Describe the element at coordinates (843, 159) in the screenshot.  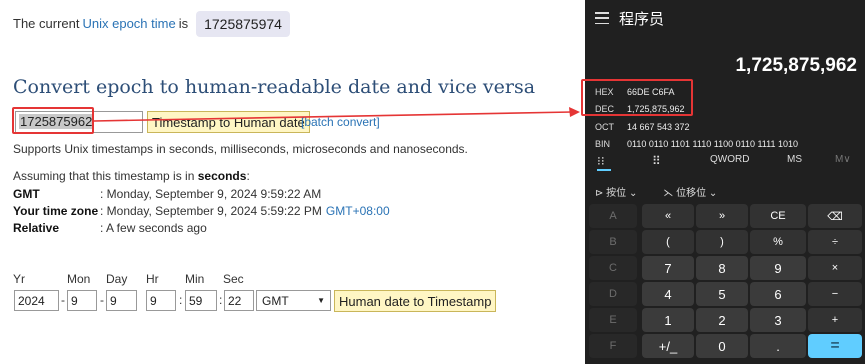
I see `memory-view-button: M∨` at that location.